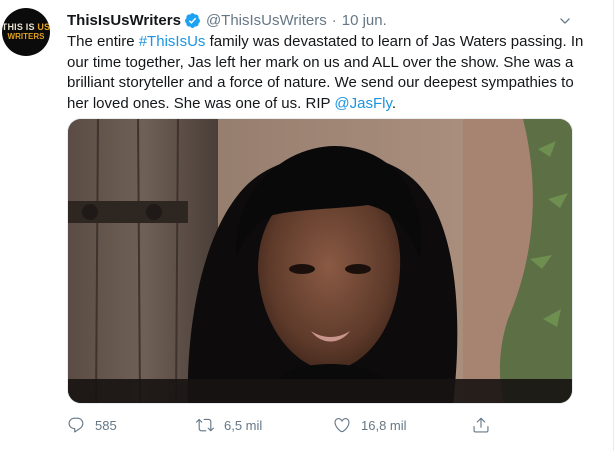 This screenshot has width=614, height=451. I want to click on tweet-date: 10 jun., so click(364, 20).